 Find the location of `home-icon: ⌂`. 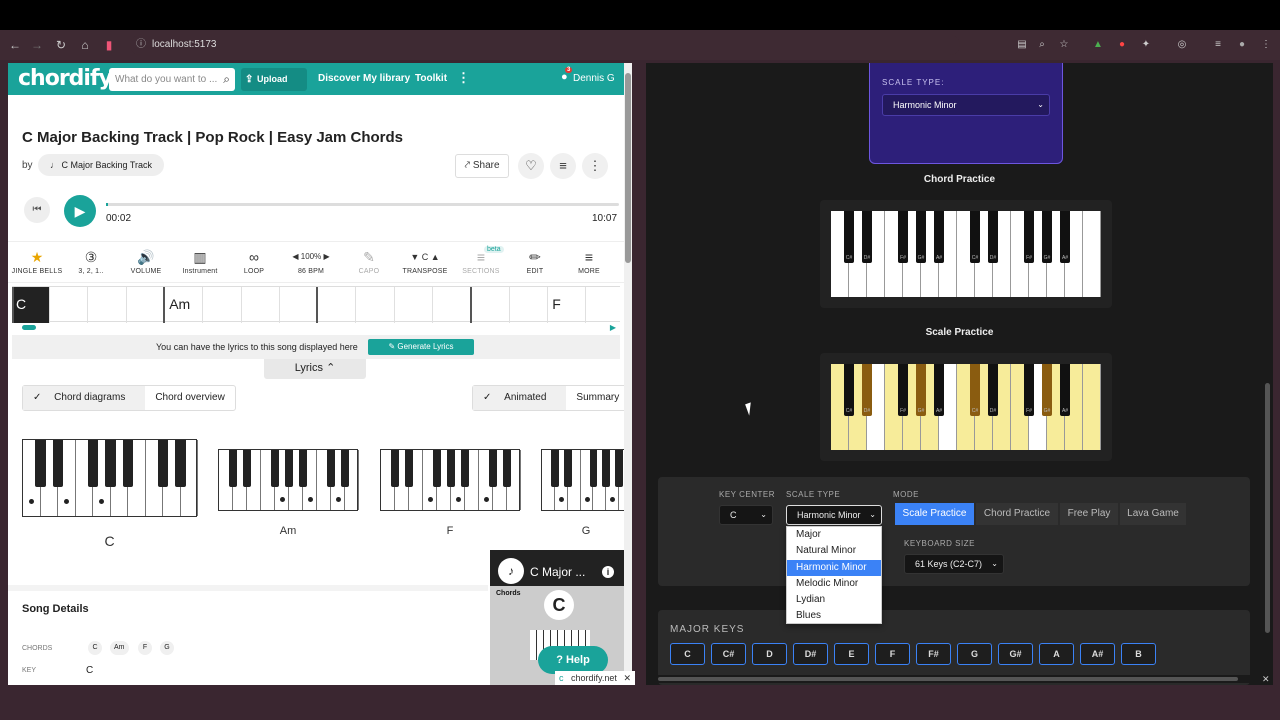

home-icon: ⌂ is located at coordinates (85, 45).